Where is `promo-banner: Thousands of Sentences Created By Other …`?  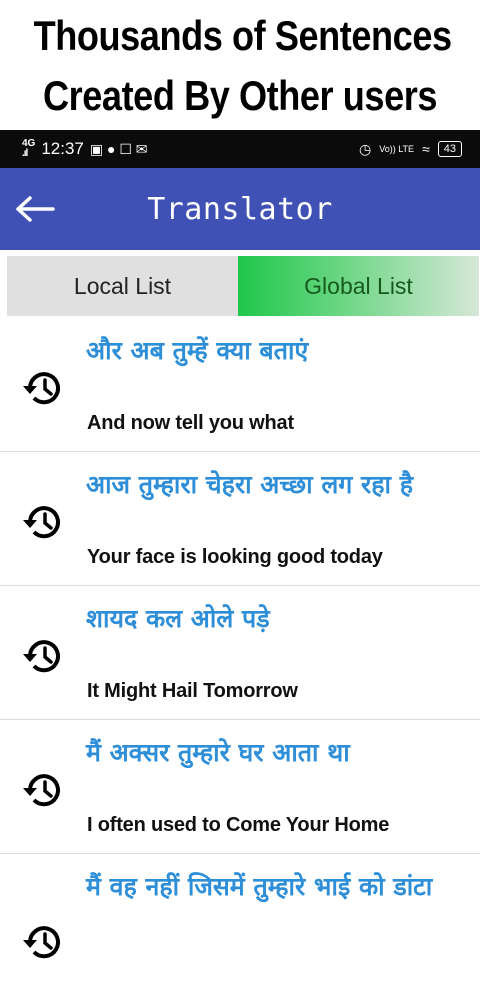
promo-banner: Thousands of Sentences Created By Other … is located at coordinates (240, 65).